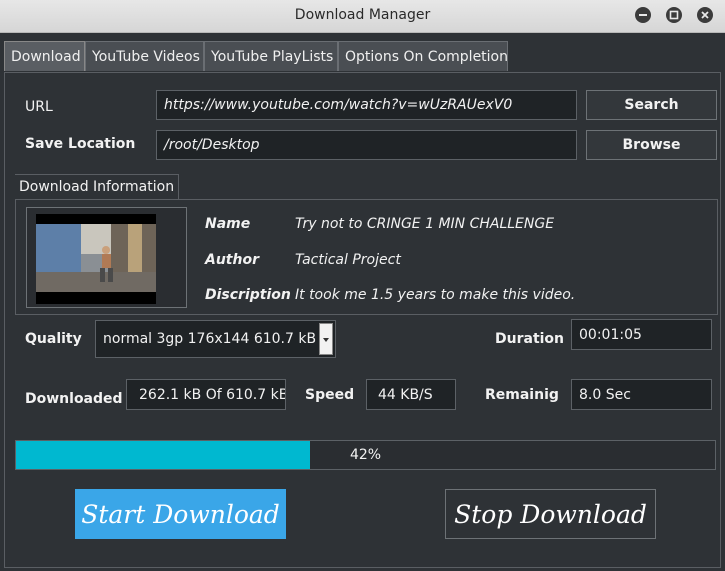 The height and width of the screenshot is (571, 725). I want to click on download-progress-bar: 42%, so click(365, 455).